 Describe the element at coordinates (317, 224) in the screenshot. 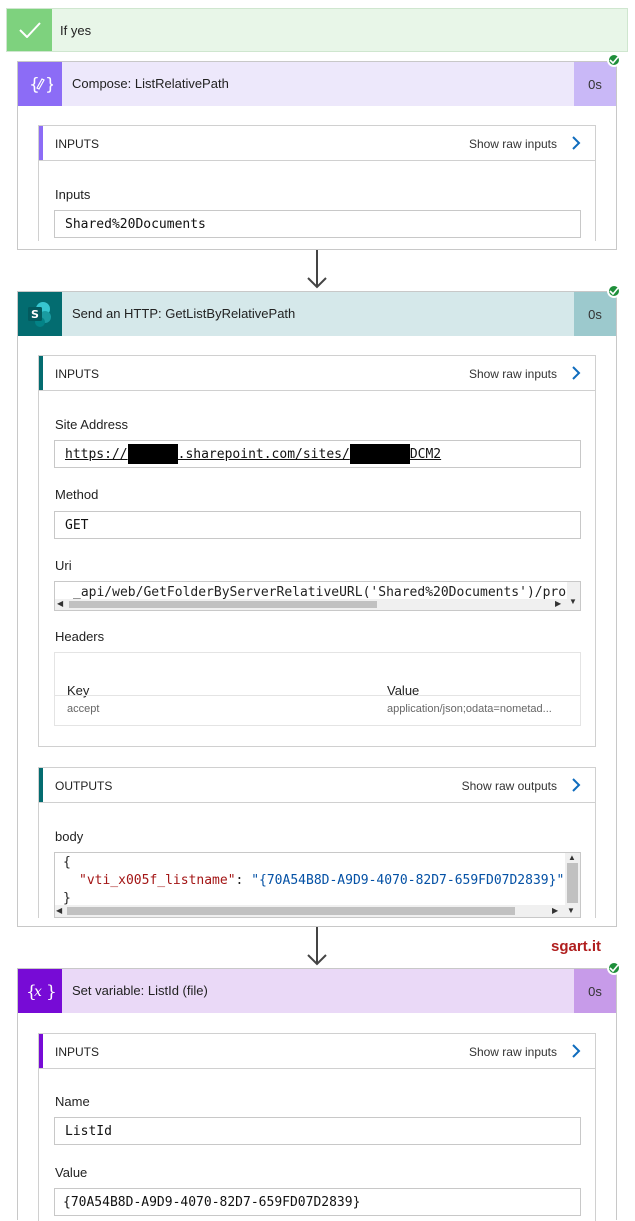

I see `inputs-field: Shared%20Documents` at that location.